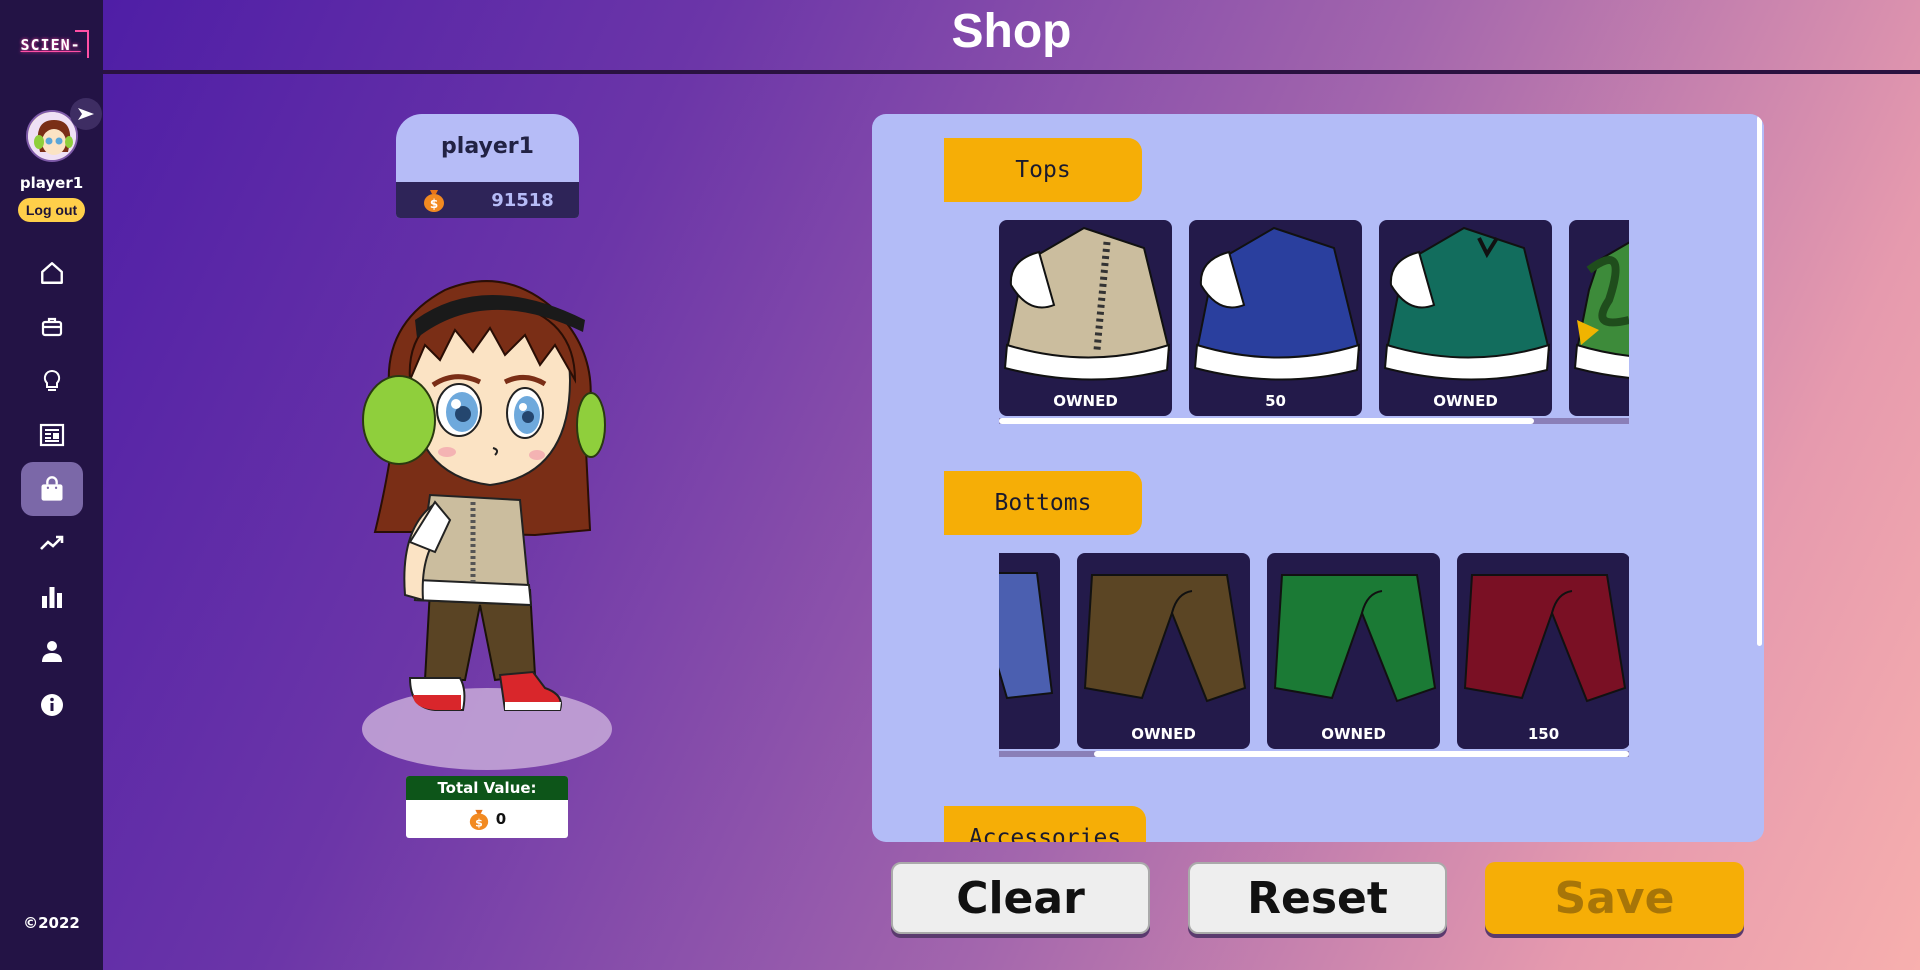 This screenshot has height=970, width=1920. What do you see at coordinates (1614, 898) in the screenshot?
I see `save-button: Save` at bounding box center [1614, 898].